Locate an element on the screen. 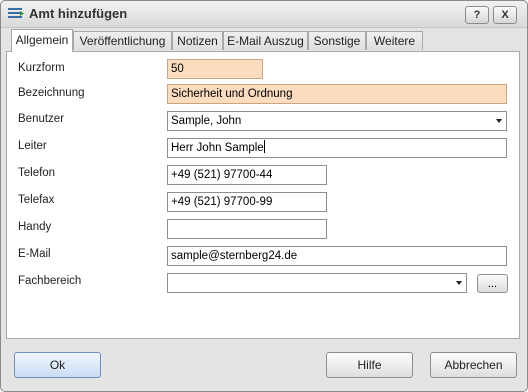 The height and width of the screenshot is (392, 528). benutzer-label: Benutzer is located at coordinates (41, 119).